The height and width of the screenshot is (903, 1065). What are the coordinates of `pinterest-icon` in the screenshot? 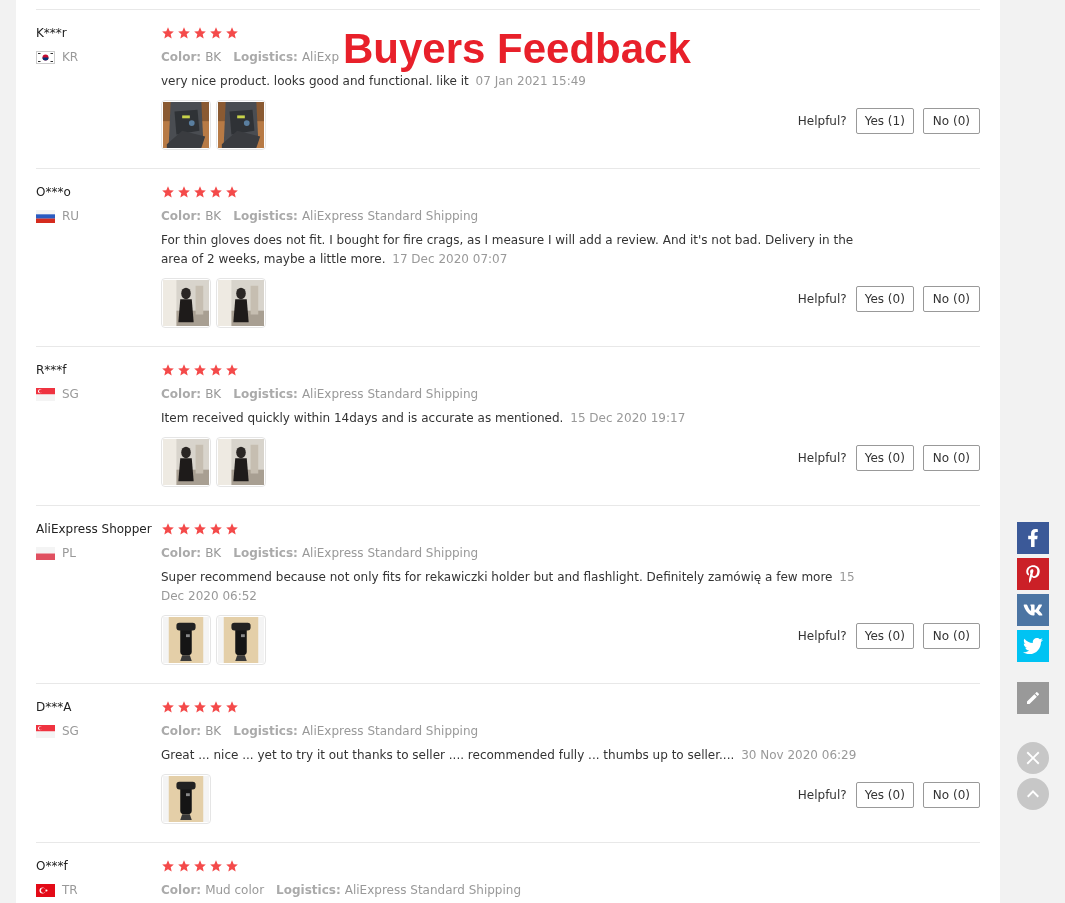 It's located at (1032, 574).